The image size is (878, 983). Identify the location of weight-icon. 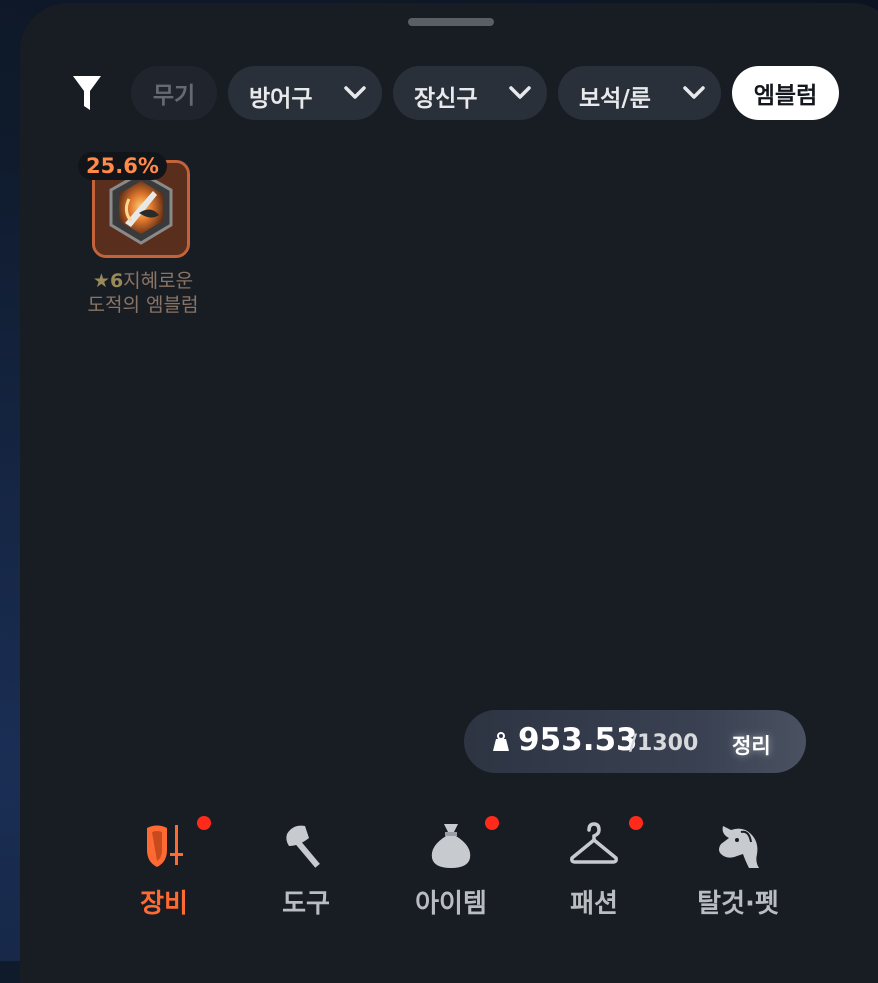
(501, 742).